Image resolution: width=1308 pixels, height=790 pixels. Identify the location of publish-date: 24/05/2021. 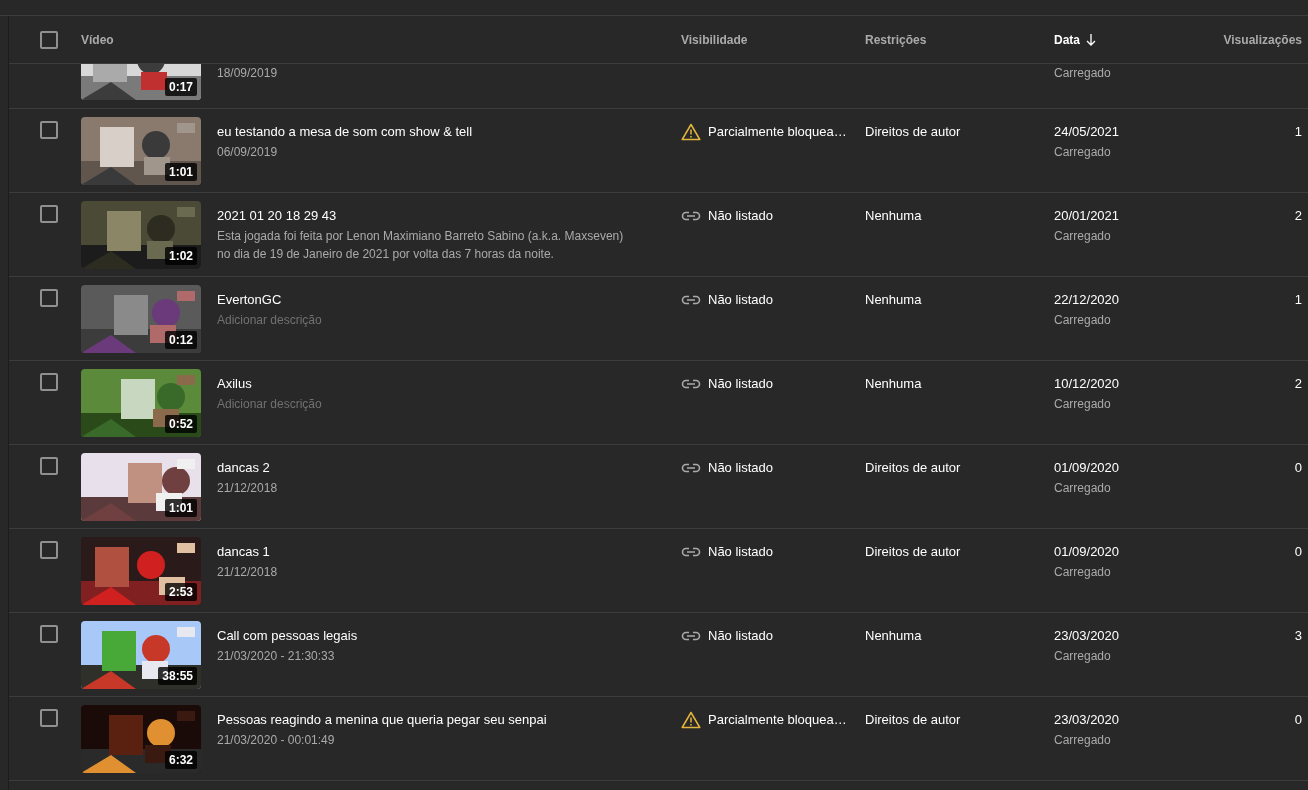
(1087, 132).